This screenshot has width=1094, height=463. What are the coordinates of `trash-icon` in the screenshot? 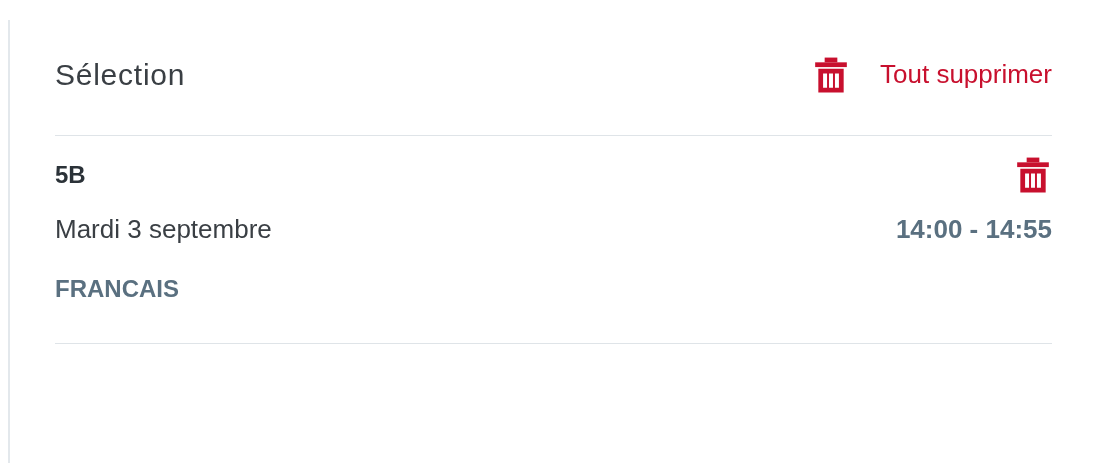 It's located at (1033, 175).